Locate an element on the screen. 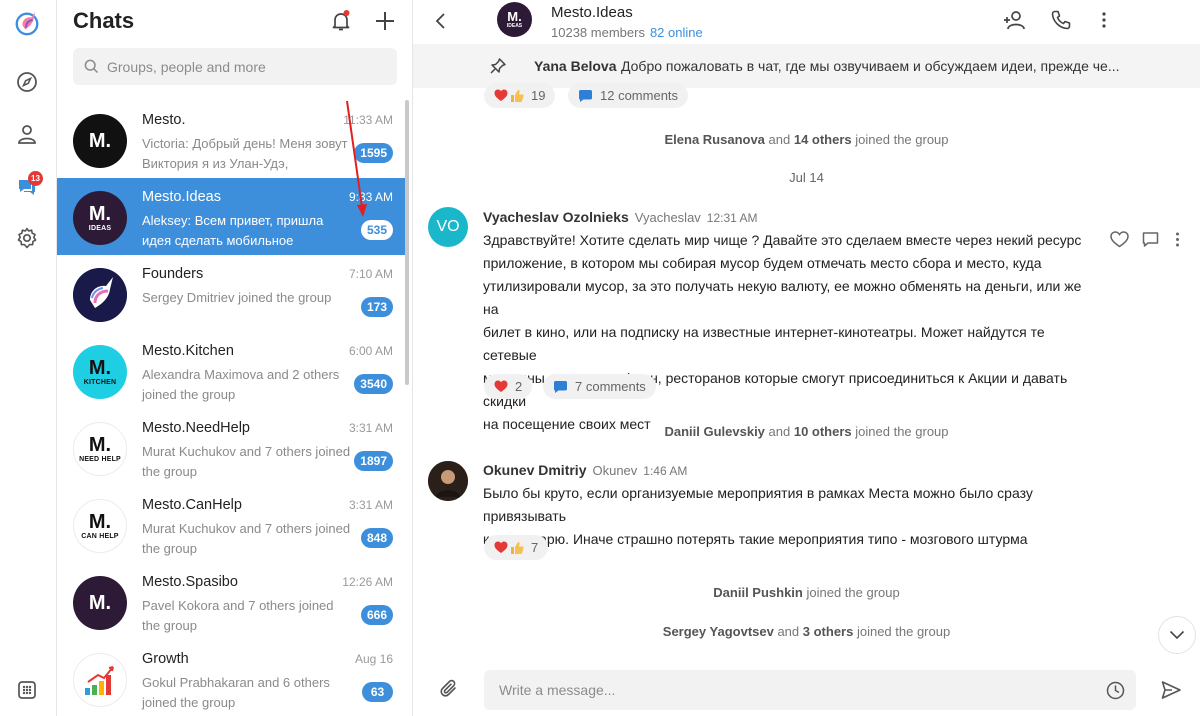  avatar: M. KITCHEN is located at coordinates (100, 372).